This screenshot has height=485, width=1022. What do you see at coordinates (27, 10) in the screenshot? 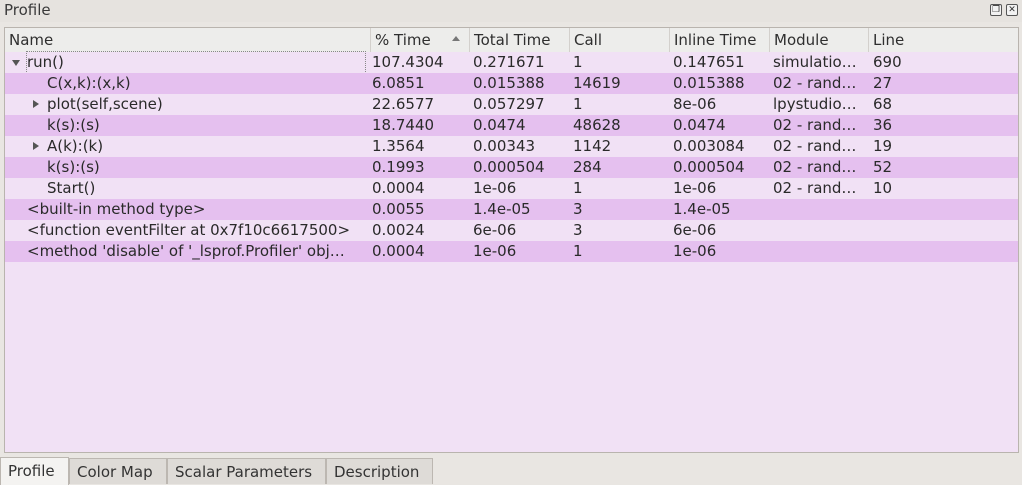
I see `dock-title: Profile` at bounding box center [27, 10].